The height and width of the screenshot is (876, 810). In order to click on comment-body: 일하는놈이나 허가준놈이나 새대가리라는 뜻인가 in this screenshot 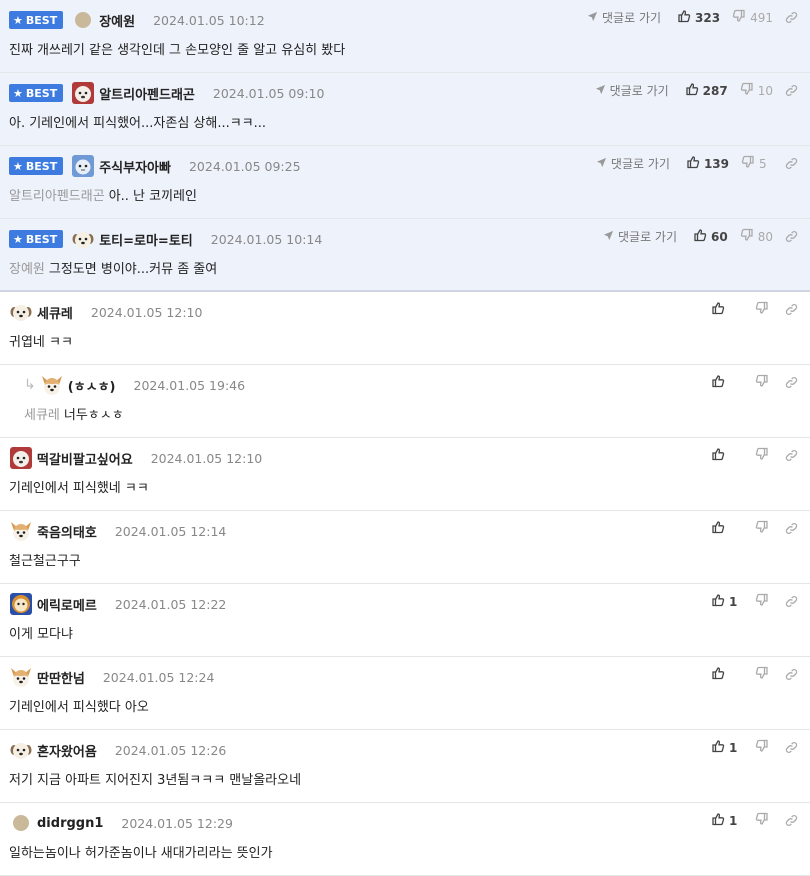, I will do `click(141, 851)`.